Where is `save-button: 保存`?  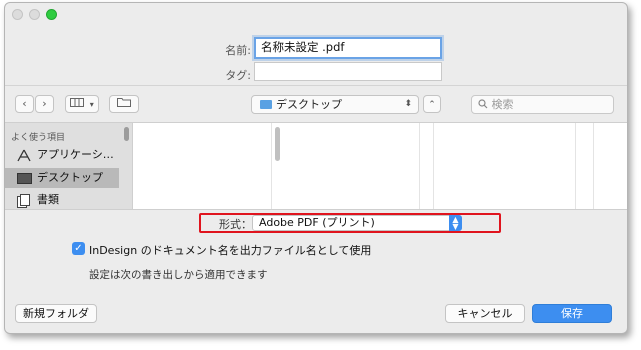 save-button: 保存 is located at coordinates (572, 313).